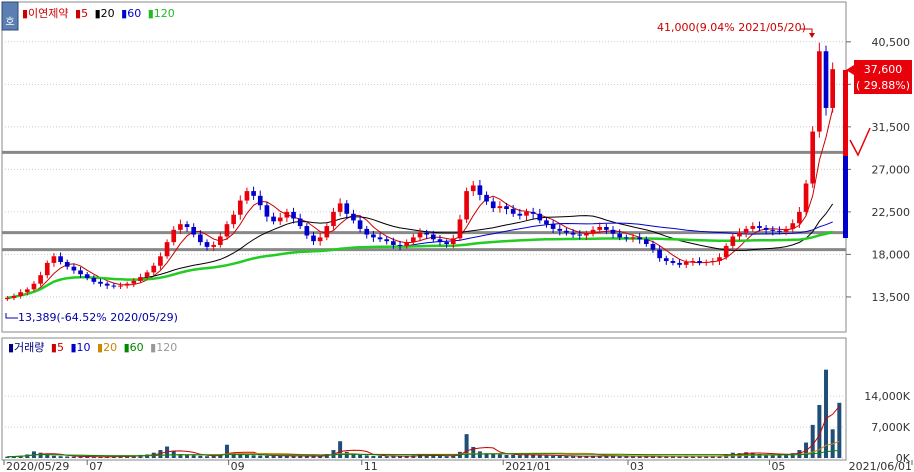 This screenshot has height=472, width=914. Describe the element at coordinates (98, 317) in the screenshot. I see `low-annotation: 13,389(-64.52% 2020/05/29)` at that location.